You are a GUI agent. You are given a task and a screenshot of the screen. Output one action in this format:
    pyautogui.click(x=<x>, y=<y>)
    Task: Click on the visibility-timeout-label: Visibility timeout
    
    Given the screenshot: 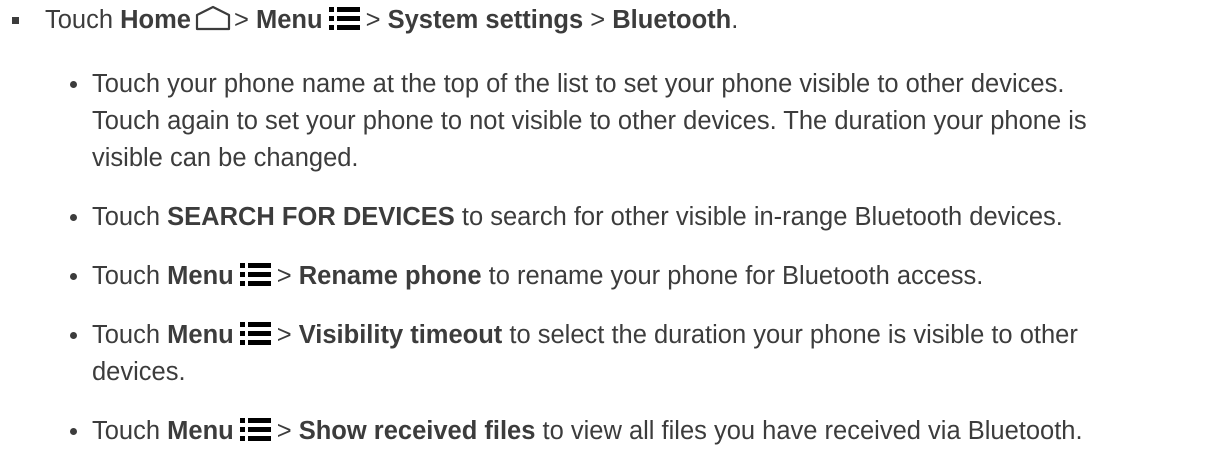 What is the action you would take?
    pyautogui.click(x=400, y=335)
    